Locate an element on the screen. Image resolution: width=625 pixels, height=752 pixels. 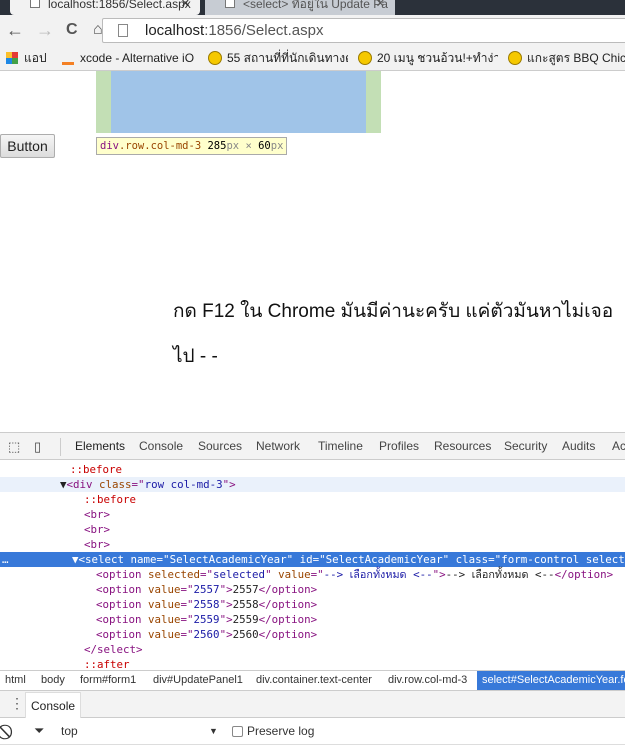
breadcrumb-item: div.row.col-md-3 is located at coordinates (427, 680).